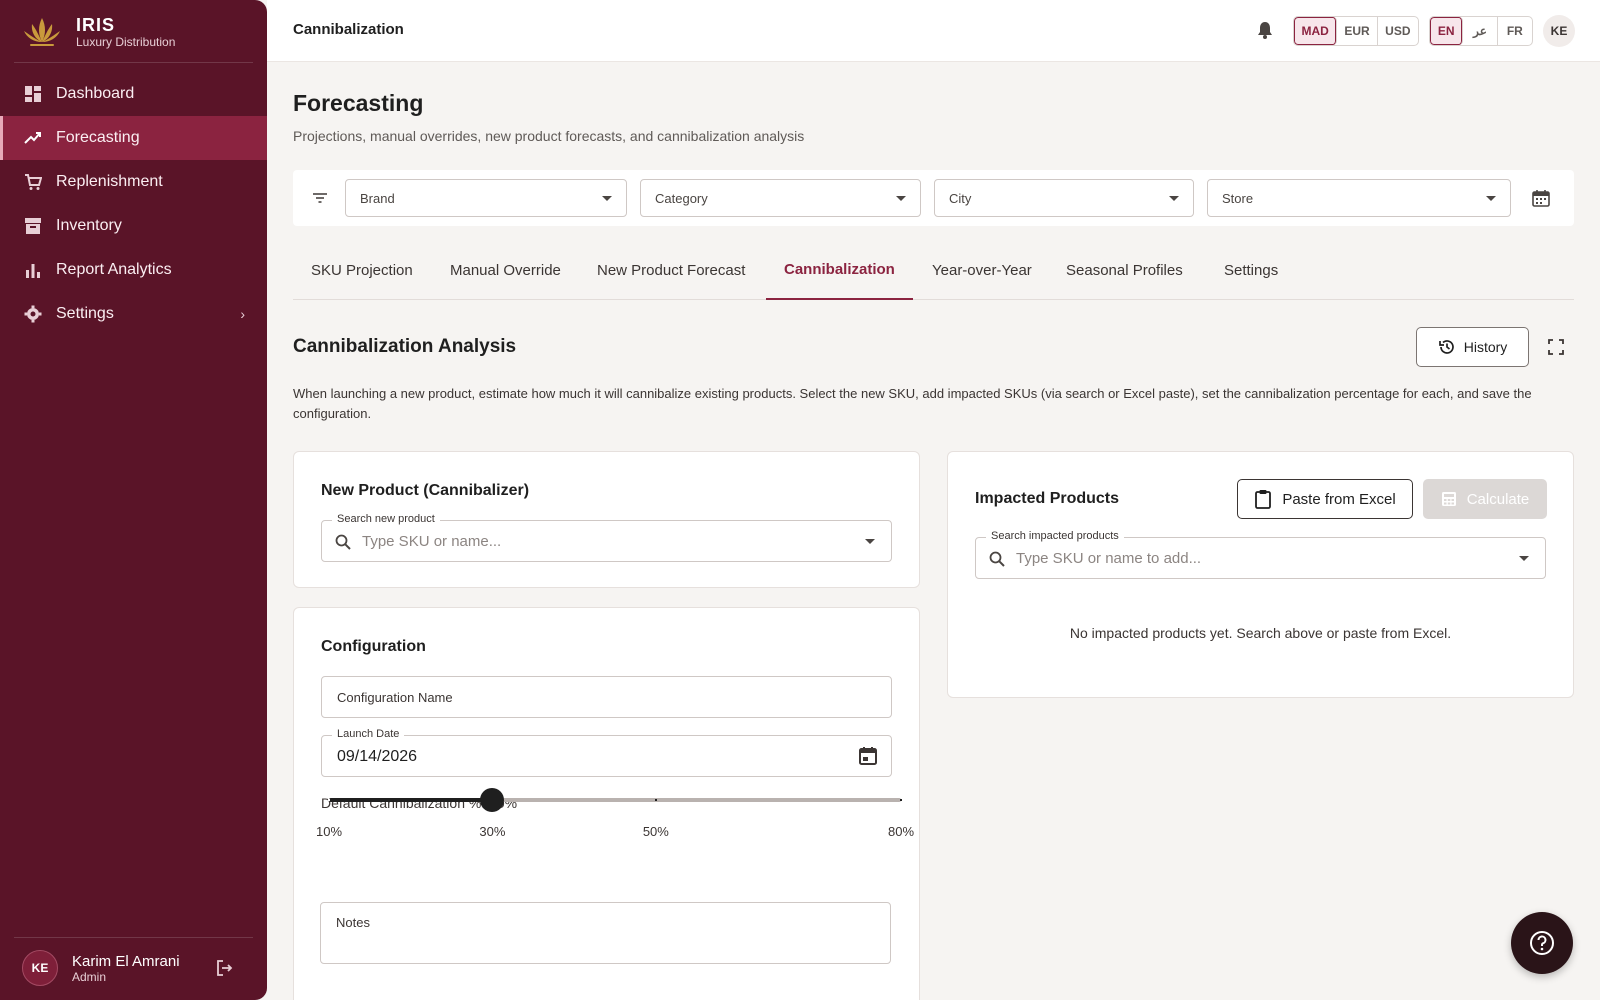 This screenshot has height=1000, width=1600. What do you see at coordinates (114, 269) in the screenshot?
I see `sidebar-item-label: Report Analytics` at bounding box center [114, 269].